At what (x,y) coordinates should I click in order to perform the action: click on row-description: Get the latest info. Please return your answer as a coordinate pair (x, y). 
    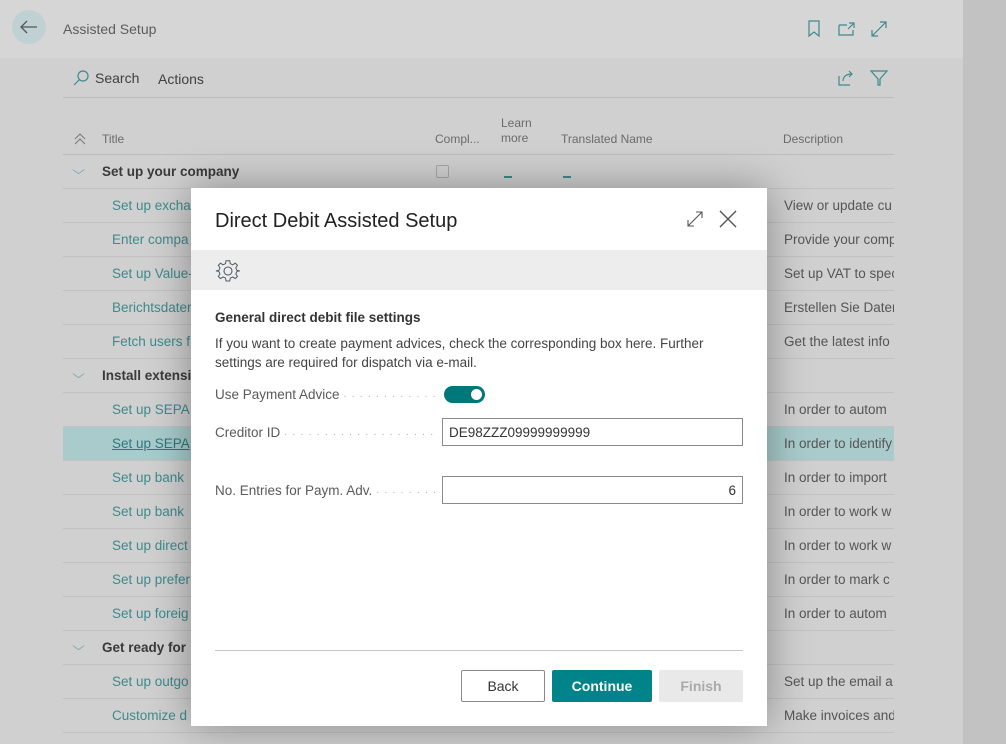
    Looking at the image, I should click on (837, 341).